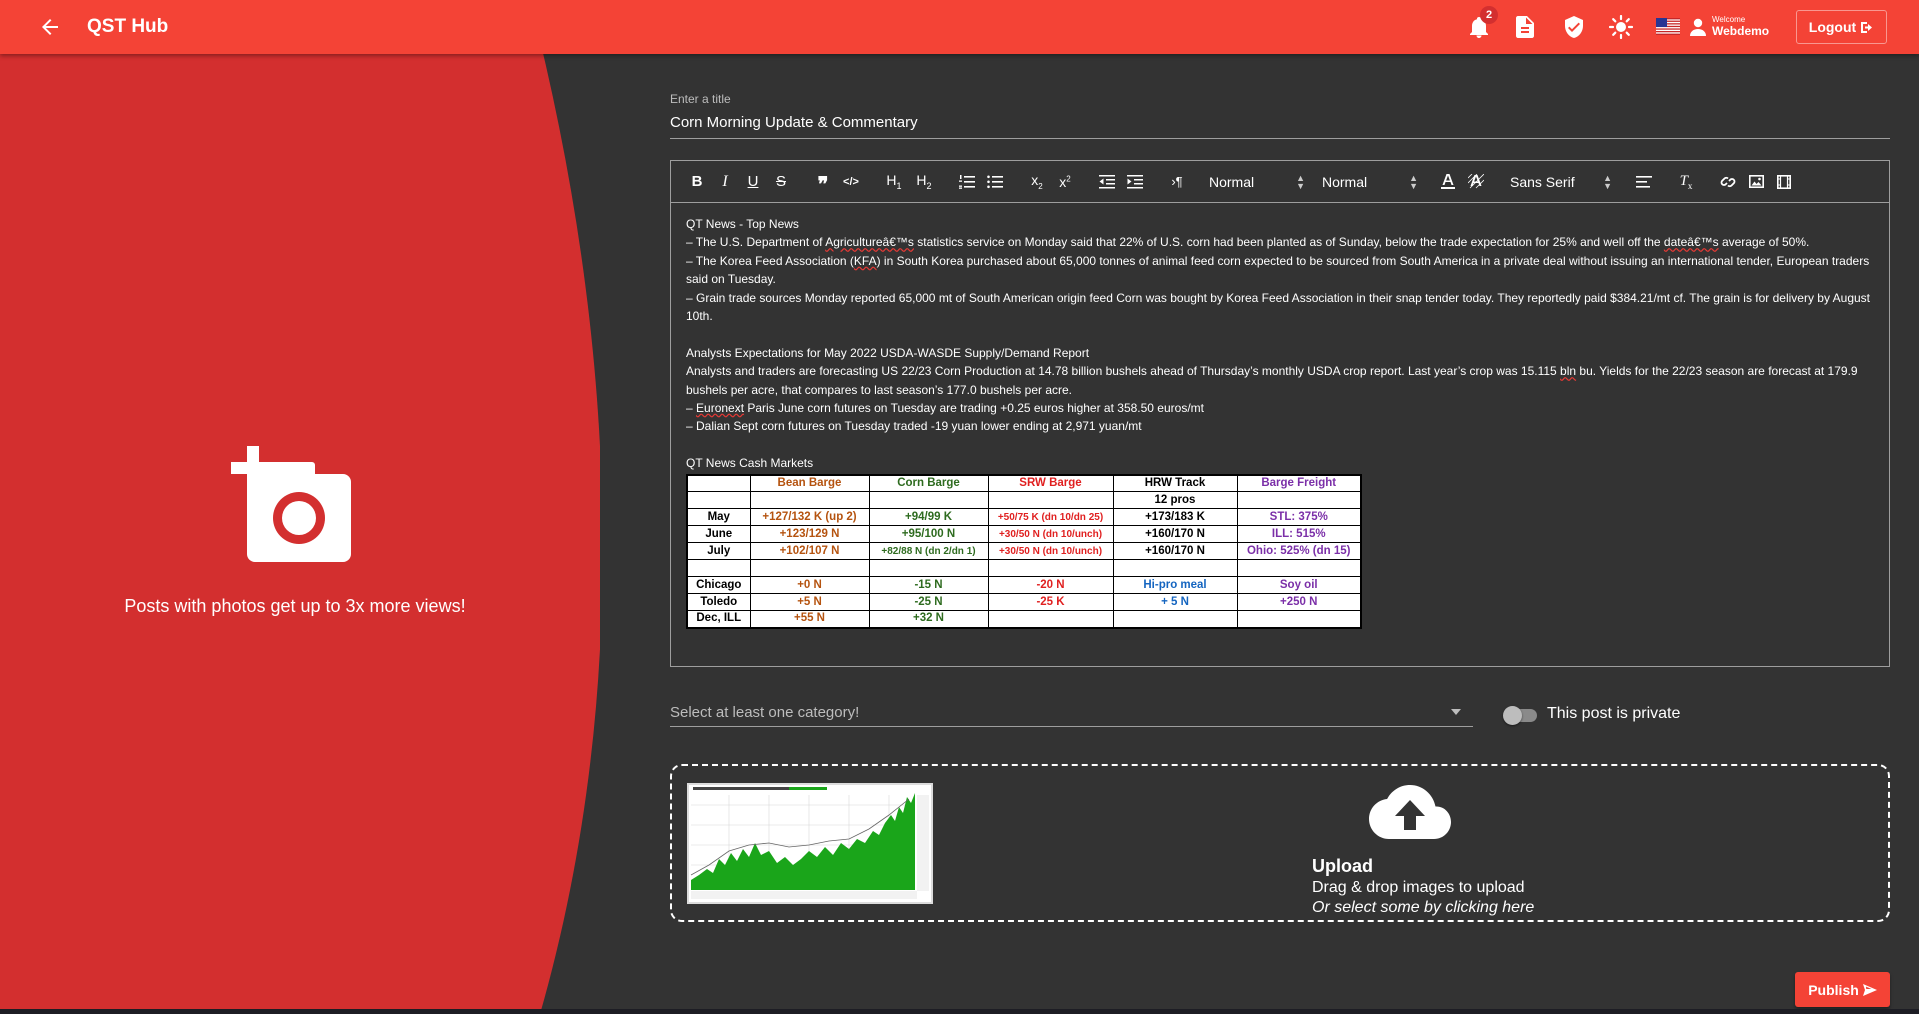 This screenshot has height=1014, width=1919. What do you see at coordinates (1050, 534) in the screenshot?
I see `table-cell: +30/50 N (dn 10/unch)` at bounding box center [1050, 534].